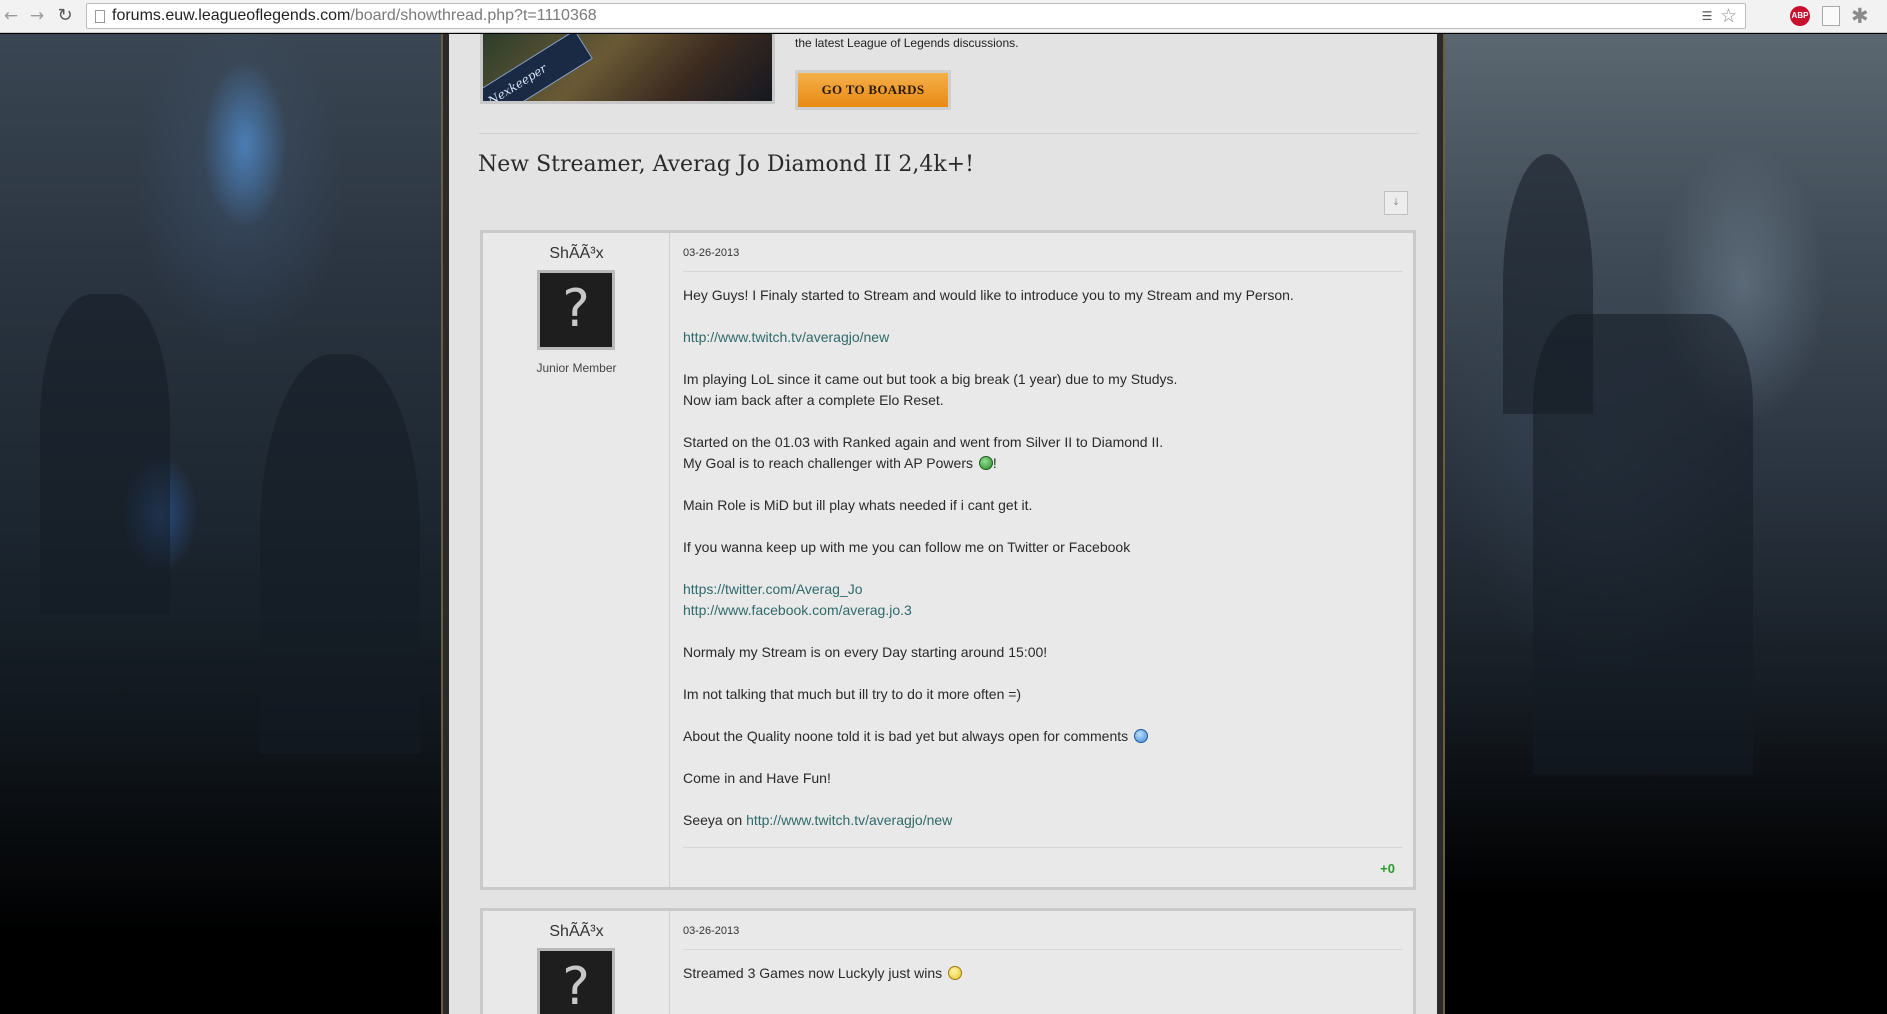 The height and width of the screenshot is (1014, 1887). What do you see at coordinates (713, 820) in the screenshot?
I see `post-line: Seeya on` at bounding box center [713, 820].